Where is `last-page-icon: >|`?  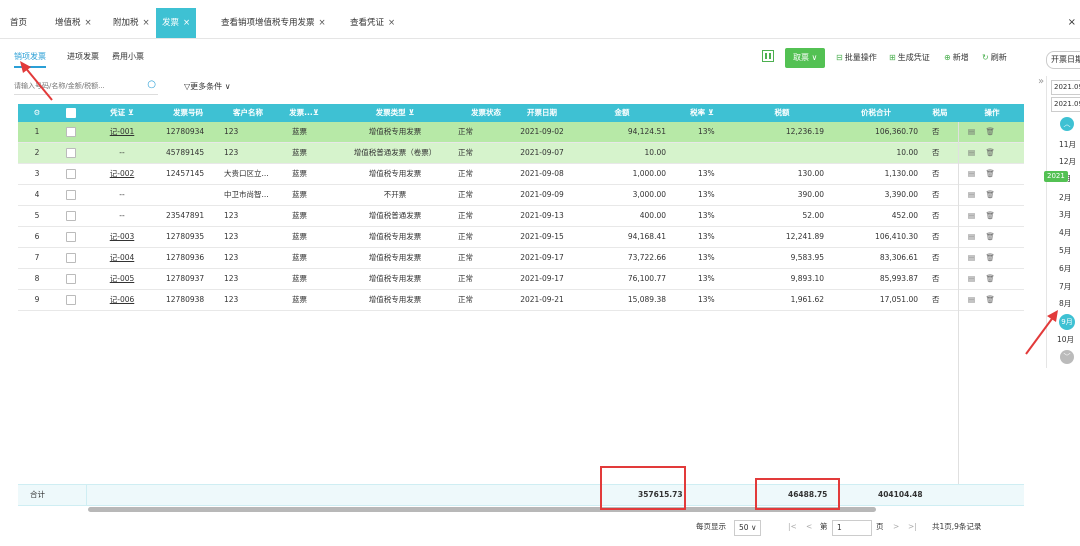 last-page-icon: >| is located at coordinates (912, 527).